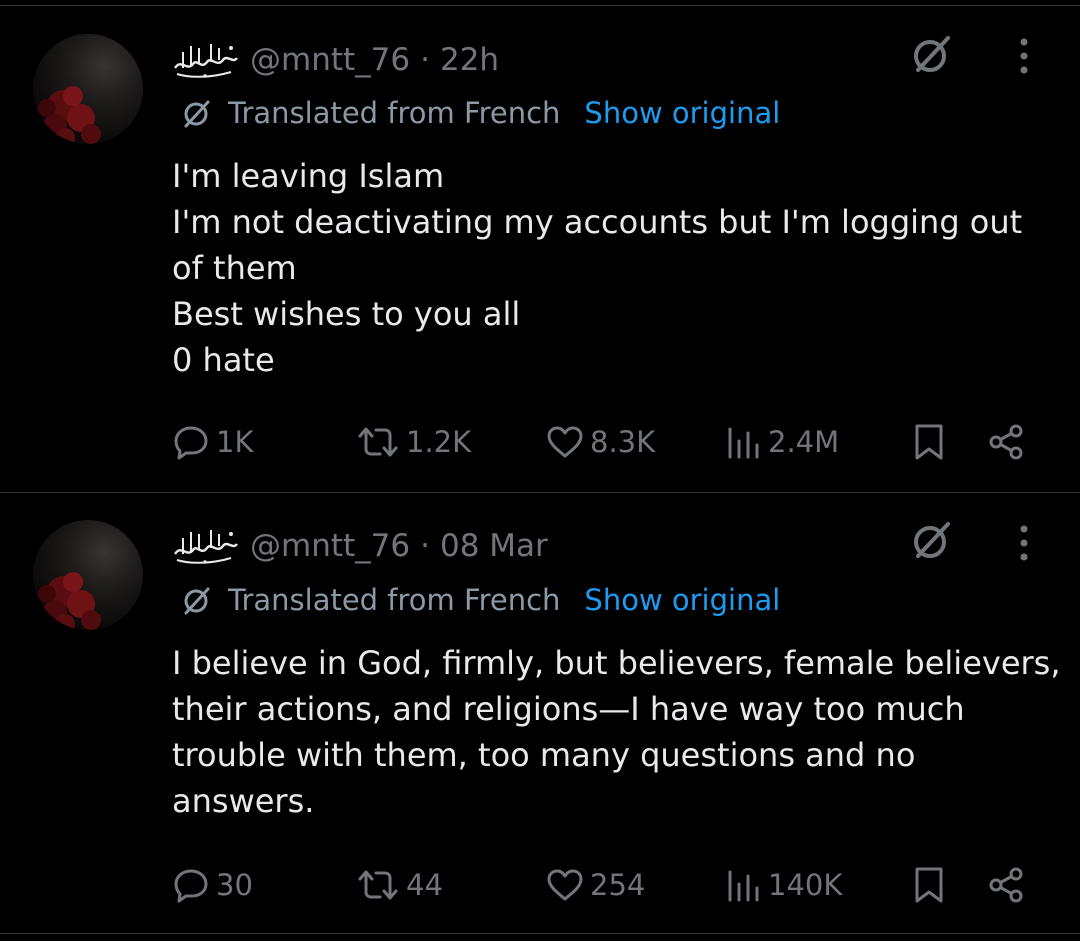 This screenshot has height=941, width=1080. I want to click on action-bar: 30 44 254 140K, so click(540, 885).